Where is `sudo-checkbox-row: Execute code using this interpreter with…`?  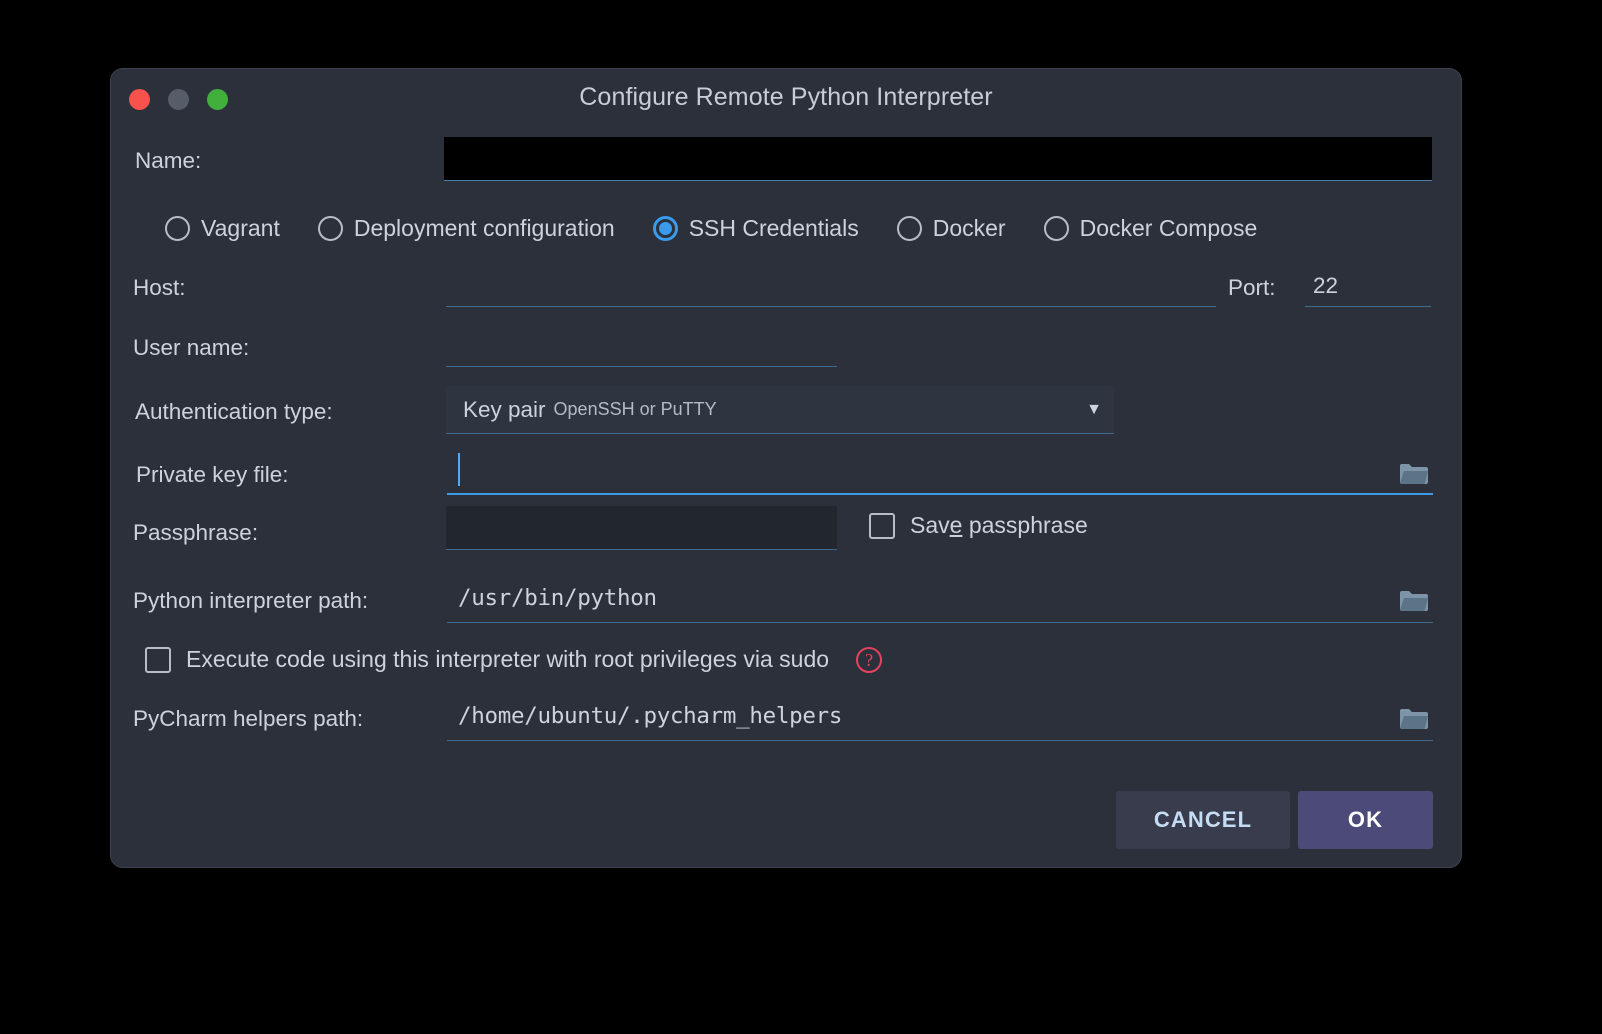
sudo-checkbox-row: Execute code using this interpreter with… is located at coordinates (514, 659).